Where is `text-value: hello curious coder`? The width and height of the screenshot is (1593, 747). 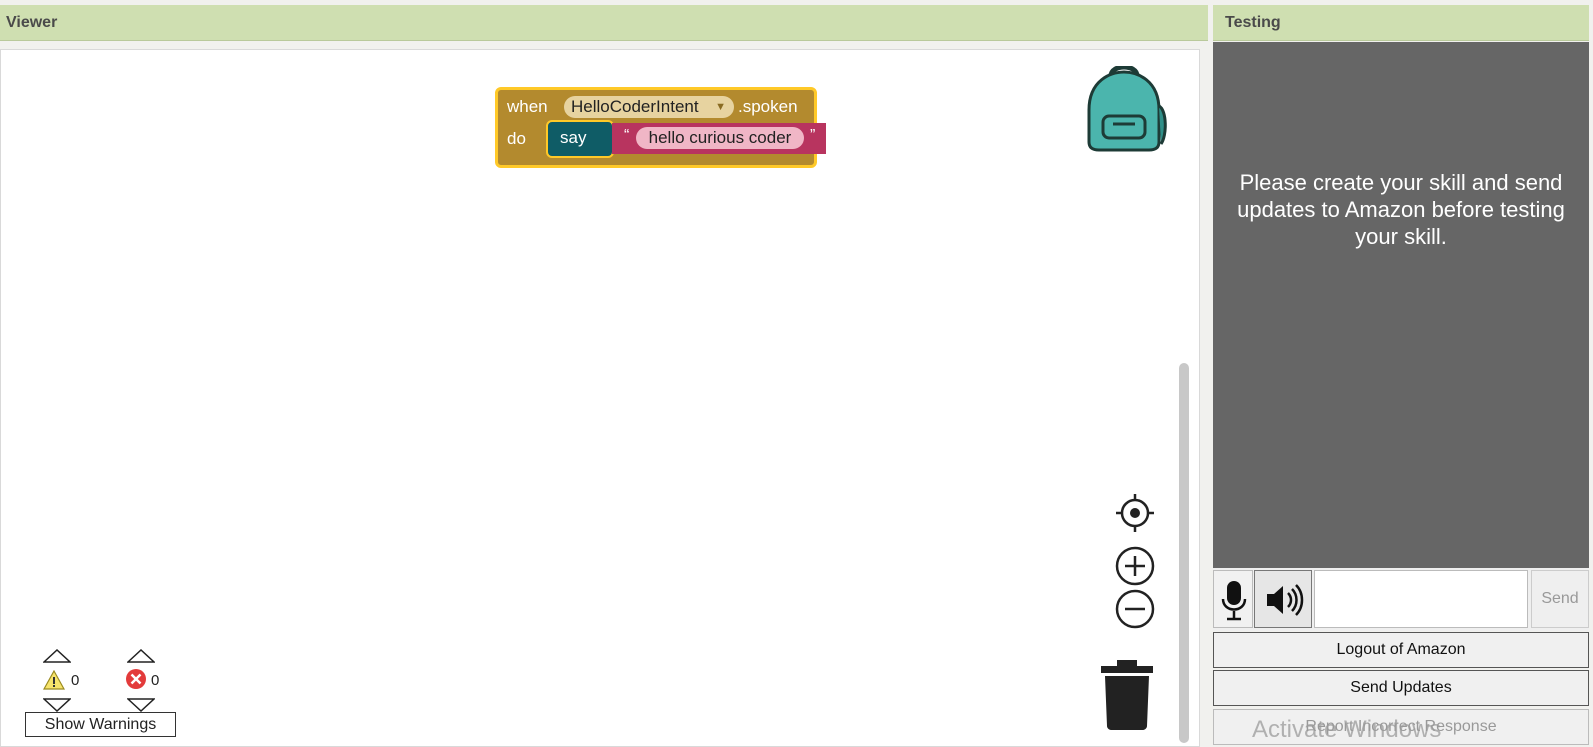 text-value: hello curious coder is located at coordinates (720, 137).